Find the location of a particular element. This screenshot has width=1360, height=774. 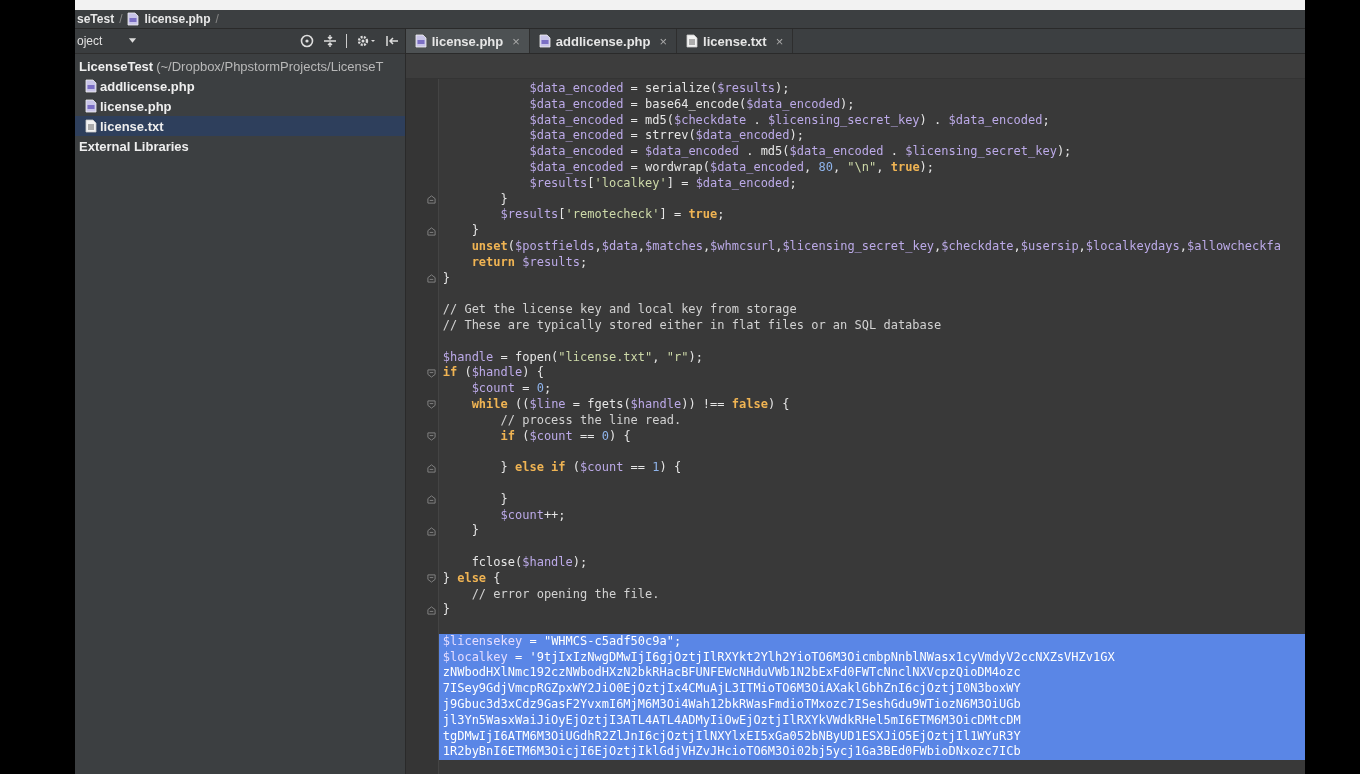

code-line: $data_encoded = md5($checkdate . $licensing_secret_key) . $data_encoded; is located at coordinates (789, 120).